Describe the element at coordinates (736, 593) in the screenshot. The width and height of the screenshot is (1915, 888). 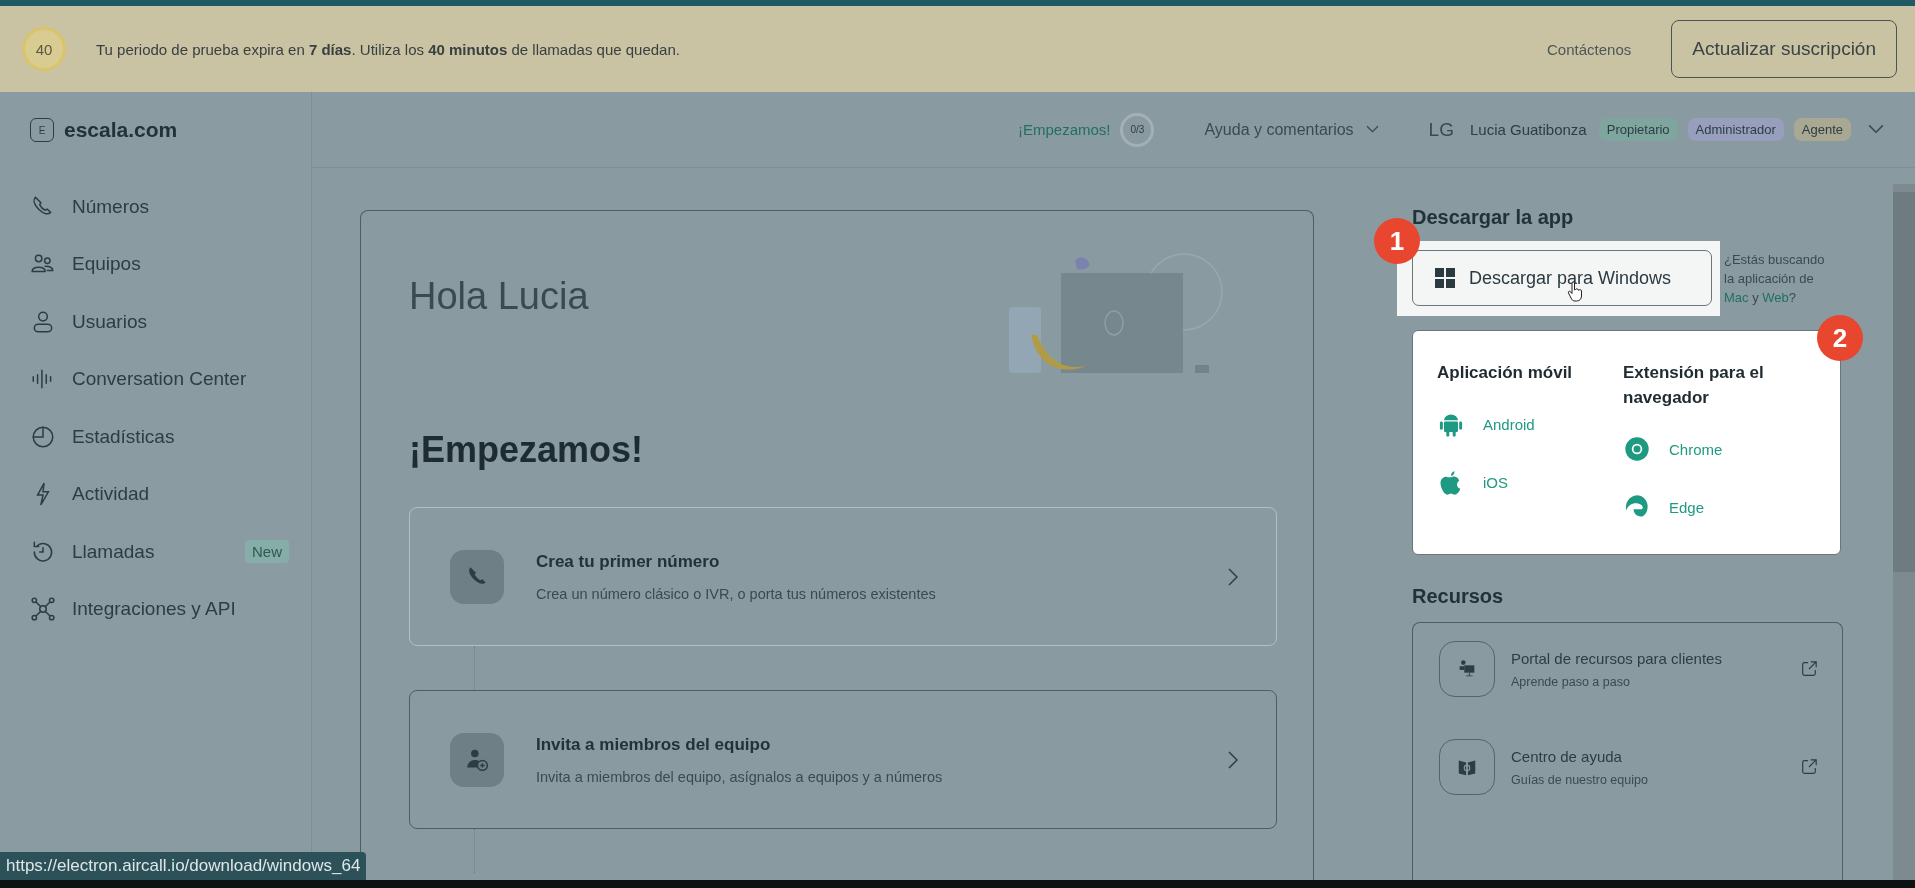
I see `task-description: Crea un número clásico o IVR, o porta tus números existentes` at that location.